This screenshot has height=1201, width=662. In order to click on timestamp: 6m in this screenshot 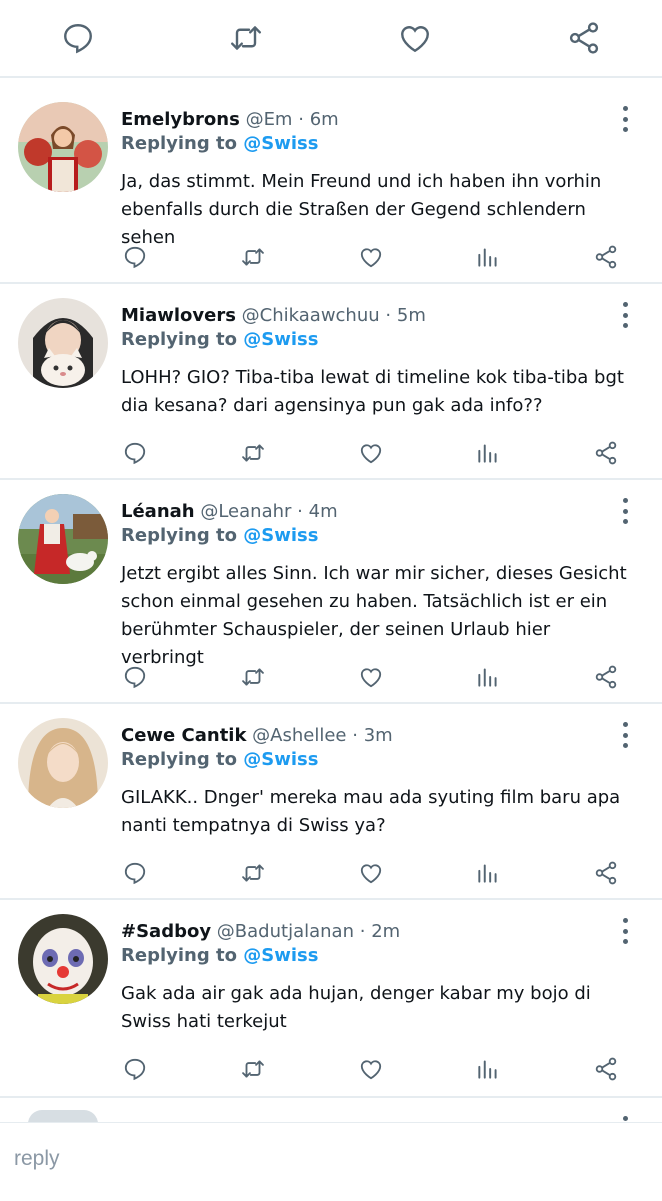, I will do `click(324, 119)`.